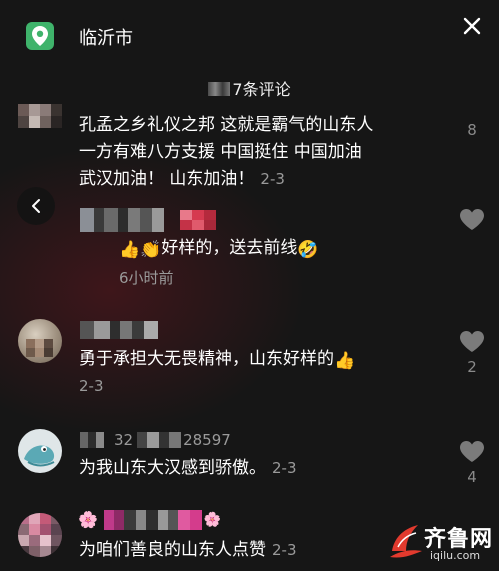  What do you see at coordinates (472, 26) in the screenshot?
I see `close-icon` at bounding box center [472, 26].